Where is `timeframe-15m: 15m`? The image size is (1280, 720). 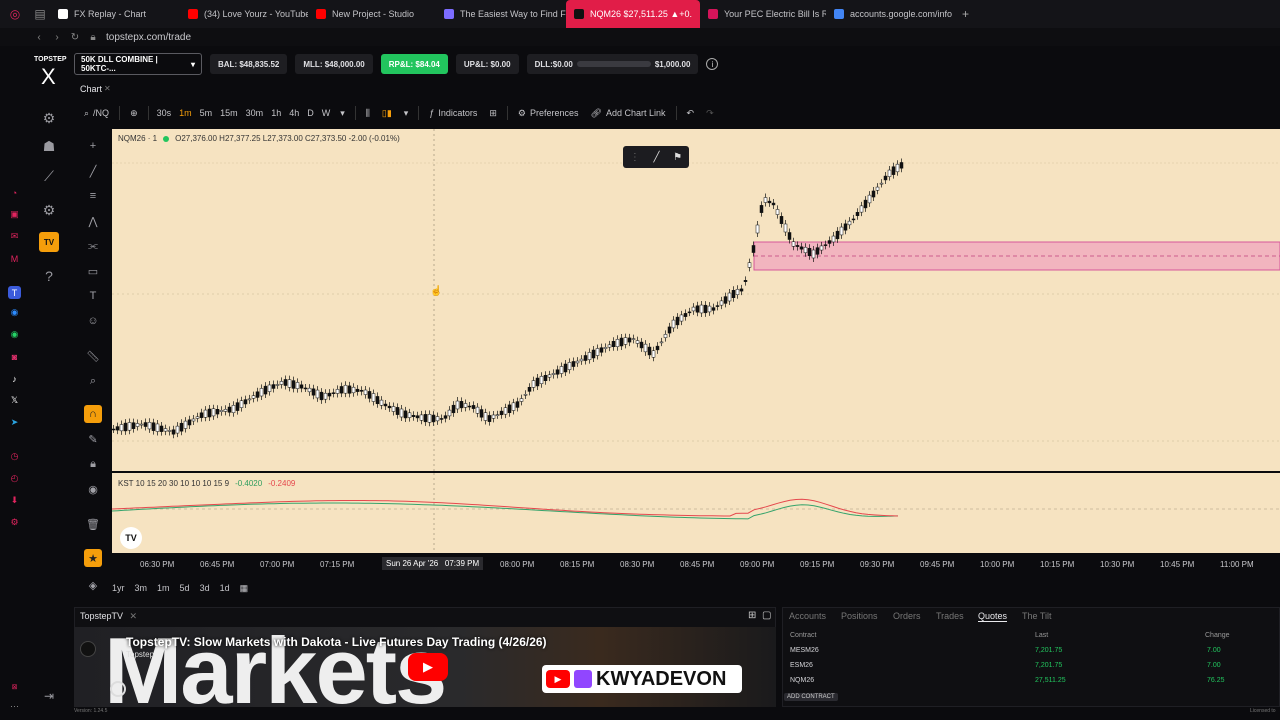
timeframe-15m: 15m is located at coordinates (229, 113).